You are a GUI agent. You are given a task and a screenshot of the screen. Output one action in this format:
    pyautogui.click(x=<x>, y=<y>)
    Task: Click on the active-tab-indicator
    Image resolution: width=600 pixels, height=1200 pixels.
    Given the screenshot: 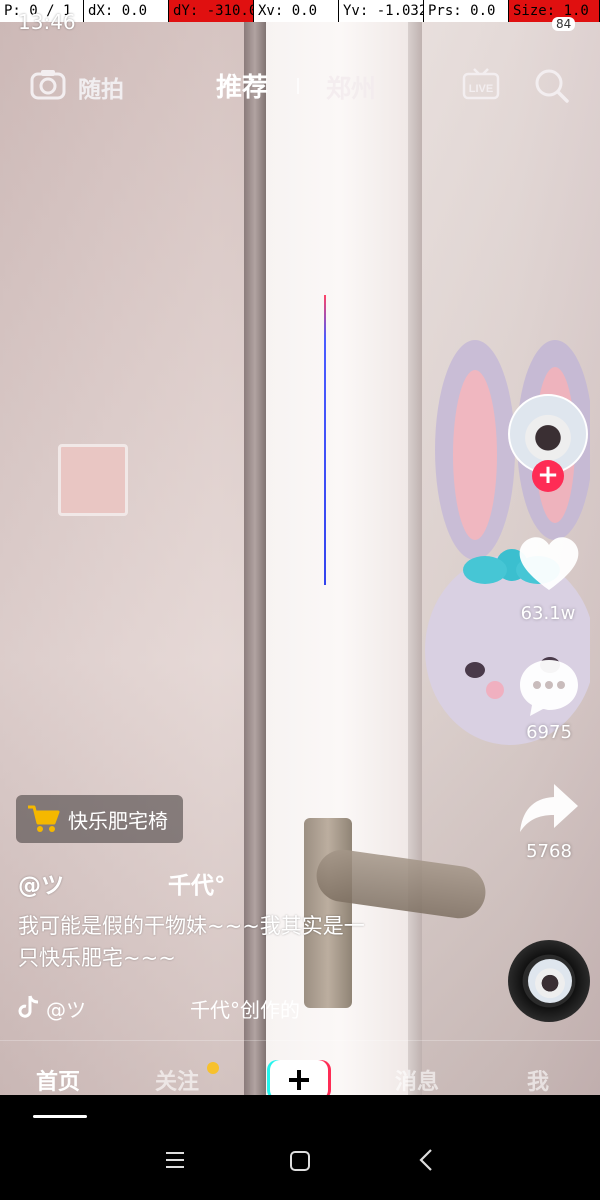 What is the action you would take?
    pyautogui.click(x=60, y=1116)
    